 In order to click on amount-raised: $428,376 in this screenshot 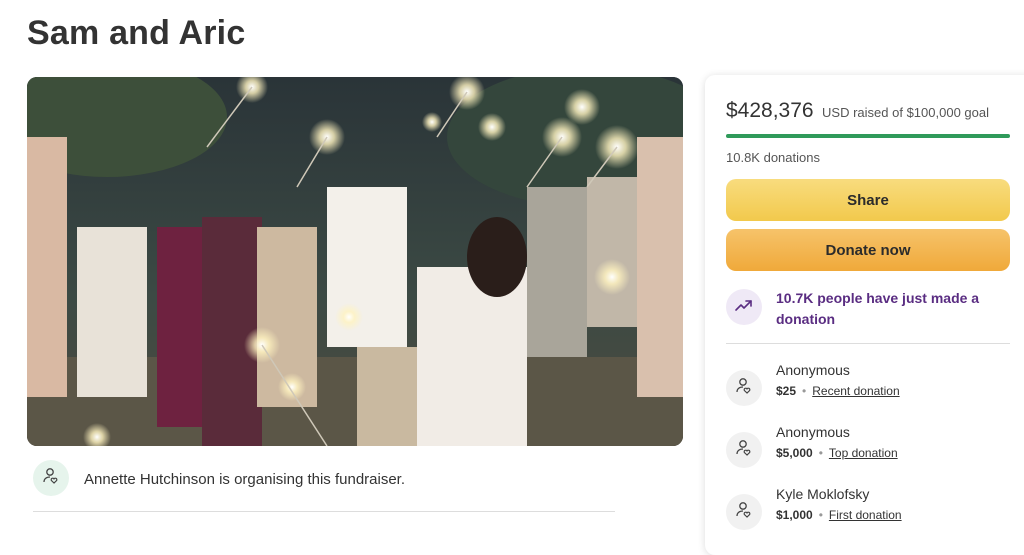, I will do `click(770, 110)`.